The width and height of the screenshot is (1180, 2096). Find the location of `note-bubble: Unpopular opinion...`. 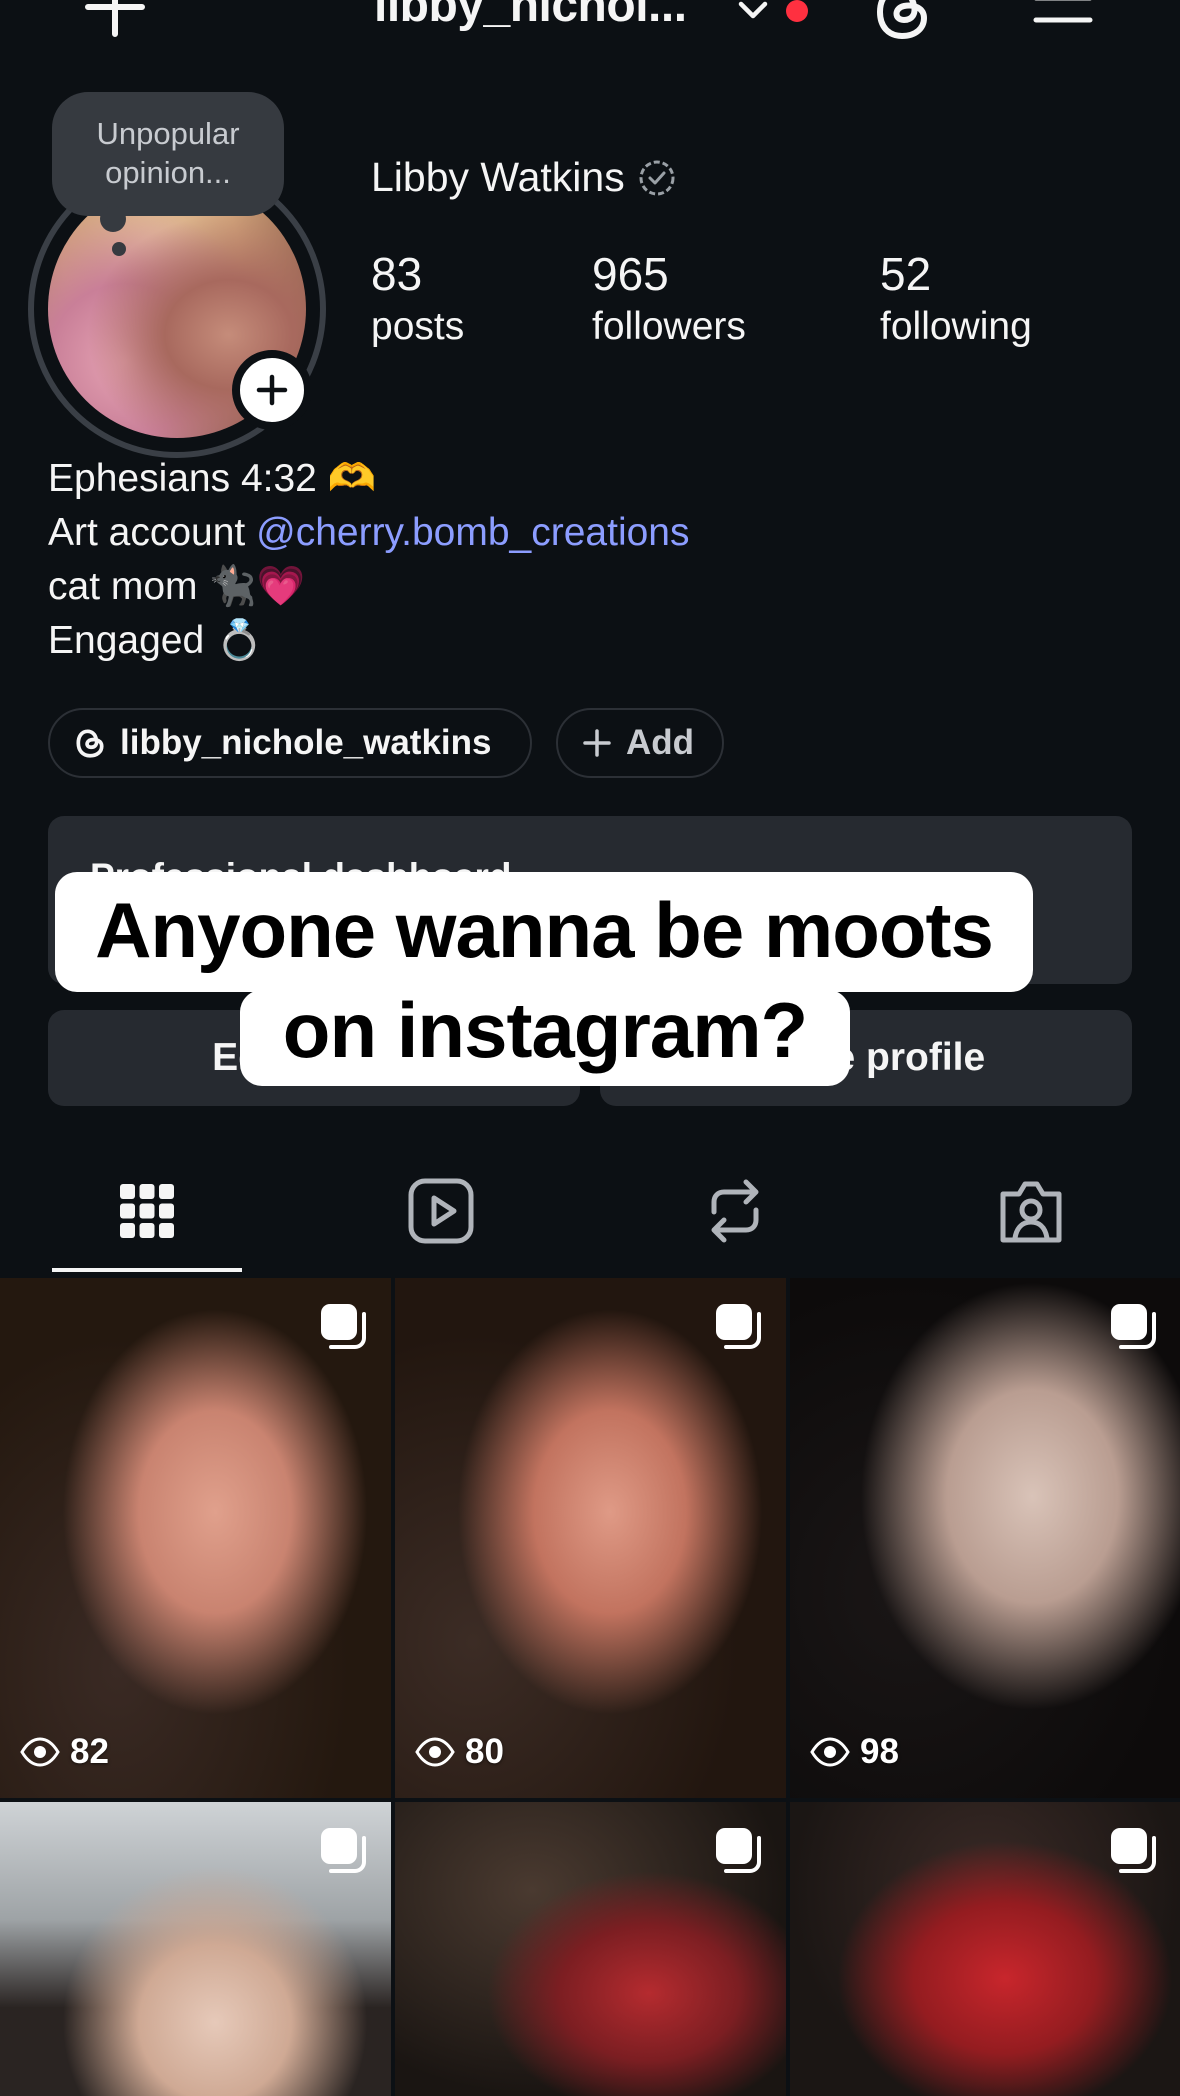

note-bubble: Unpopular opinion... is located at coordinates (168, 154).